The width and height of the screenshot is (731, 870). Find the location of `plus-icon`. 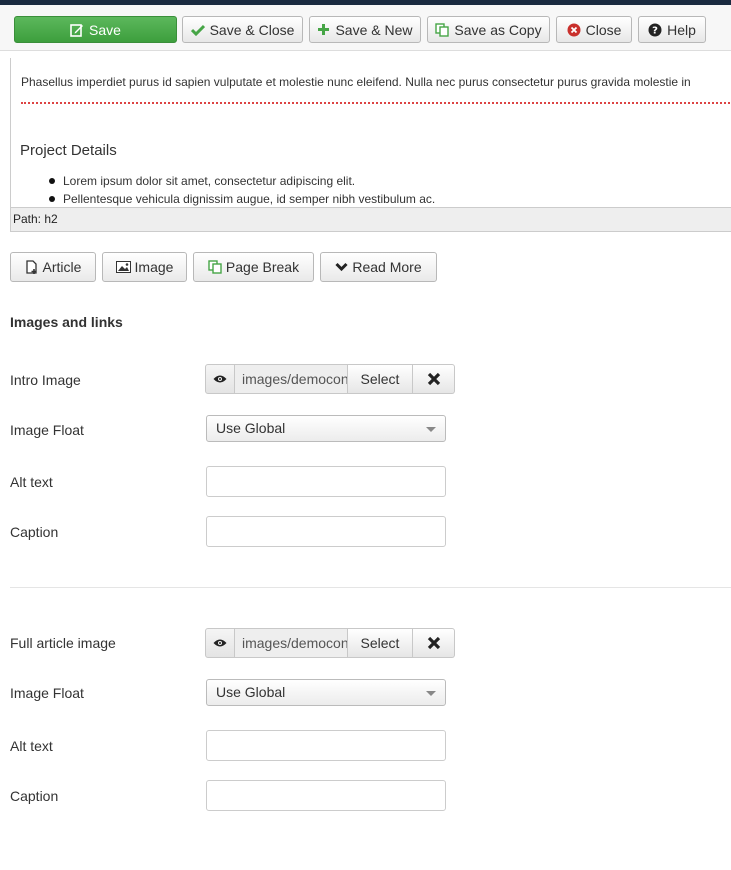

plus-icon is located at coordinates (323, 29).